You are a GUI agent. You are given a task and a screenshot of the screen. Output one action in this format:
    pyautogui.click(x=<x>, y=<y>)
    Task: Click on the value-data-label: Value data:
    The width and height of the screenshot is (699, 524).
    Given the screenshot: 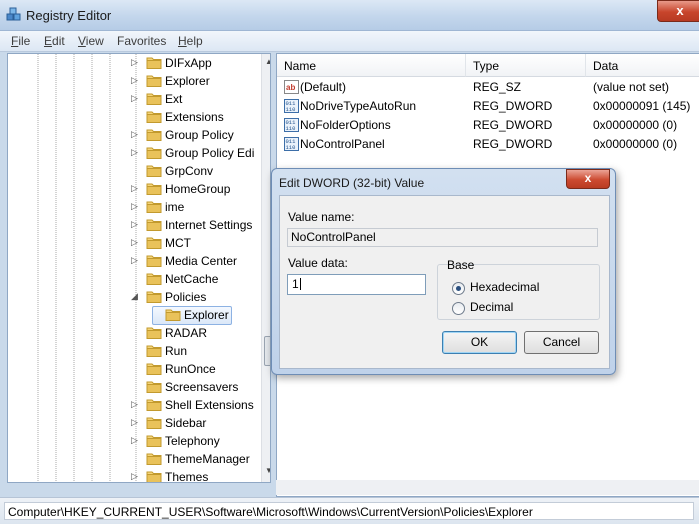 What is the action you would take?
    pyautogui.click(x=318, y=263)
    